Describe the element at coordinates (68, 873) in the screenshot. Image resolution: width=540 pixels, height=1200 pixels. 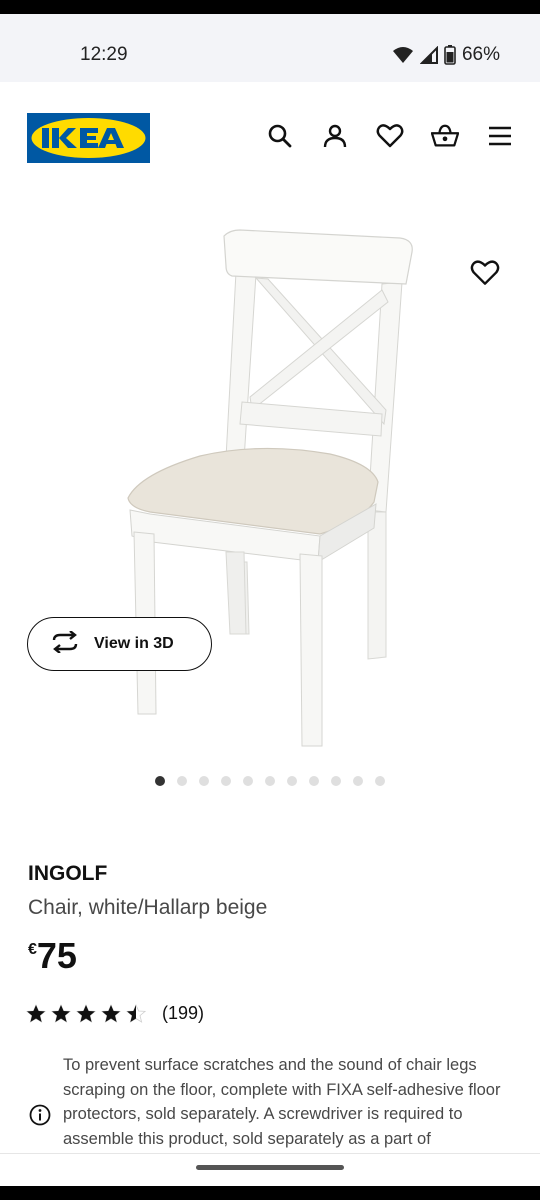
I see `product-name: INGOLF` at that location.